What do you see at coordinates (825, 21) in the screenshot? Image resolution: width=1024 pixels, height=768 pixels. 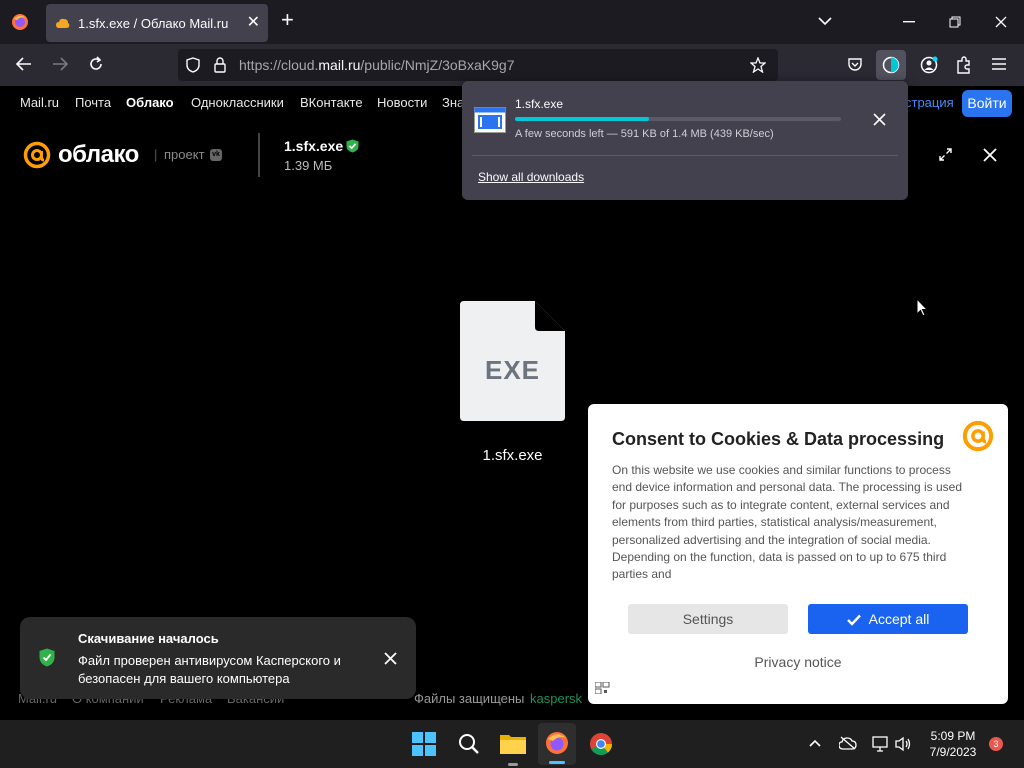 I see `list-tabs-chevron-icon` at bounding box center [825, 21].